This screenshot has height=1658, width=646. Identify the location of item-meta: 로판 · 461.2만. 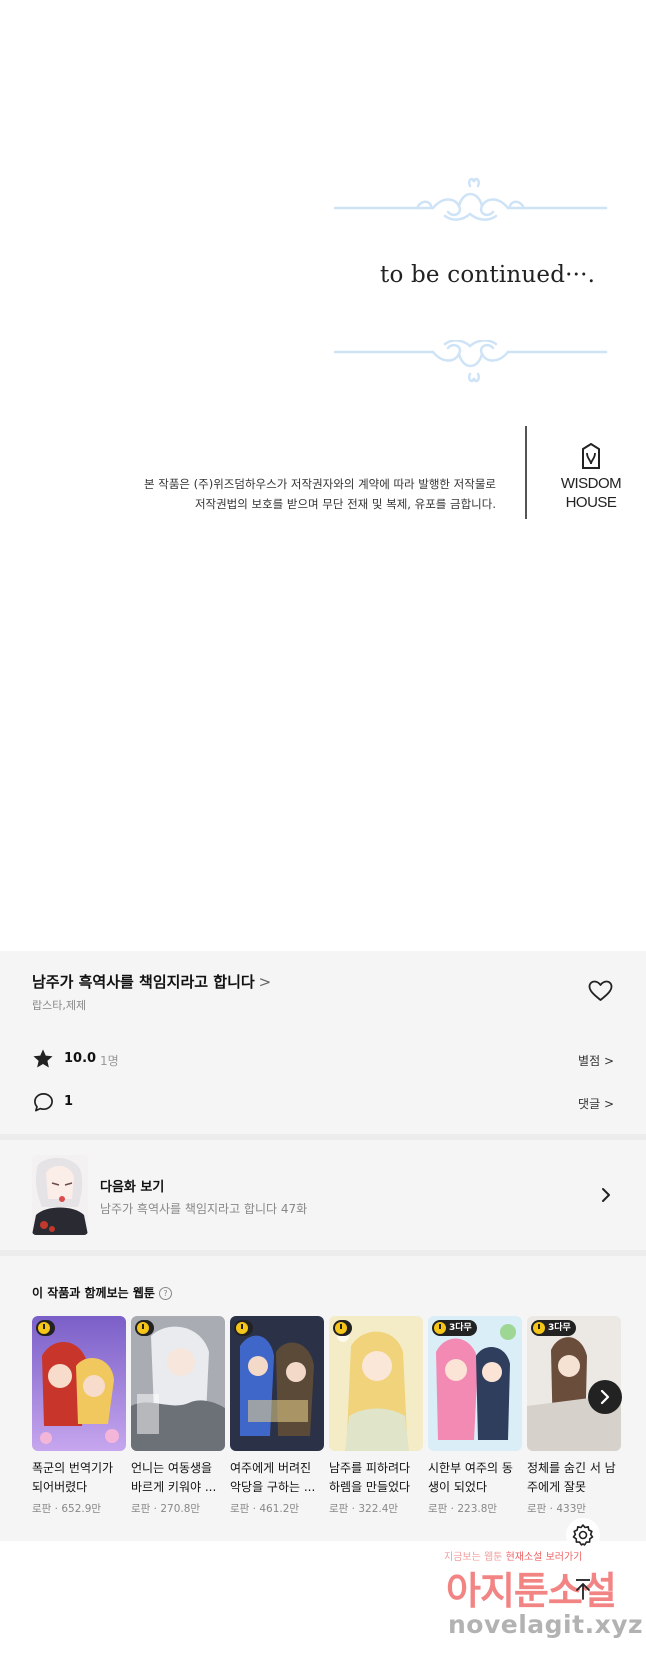
(265, 1509).